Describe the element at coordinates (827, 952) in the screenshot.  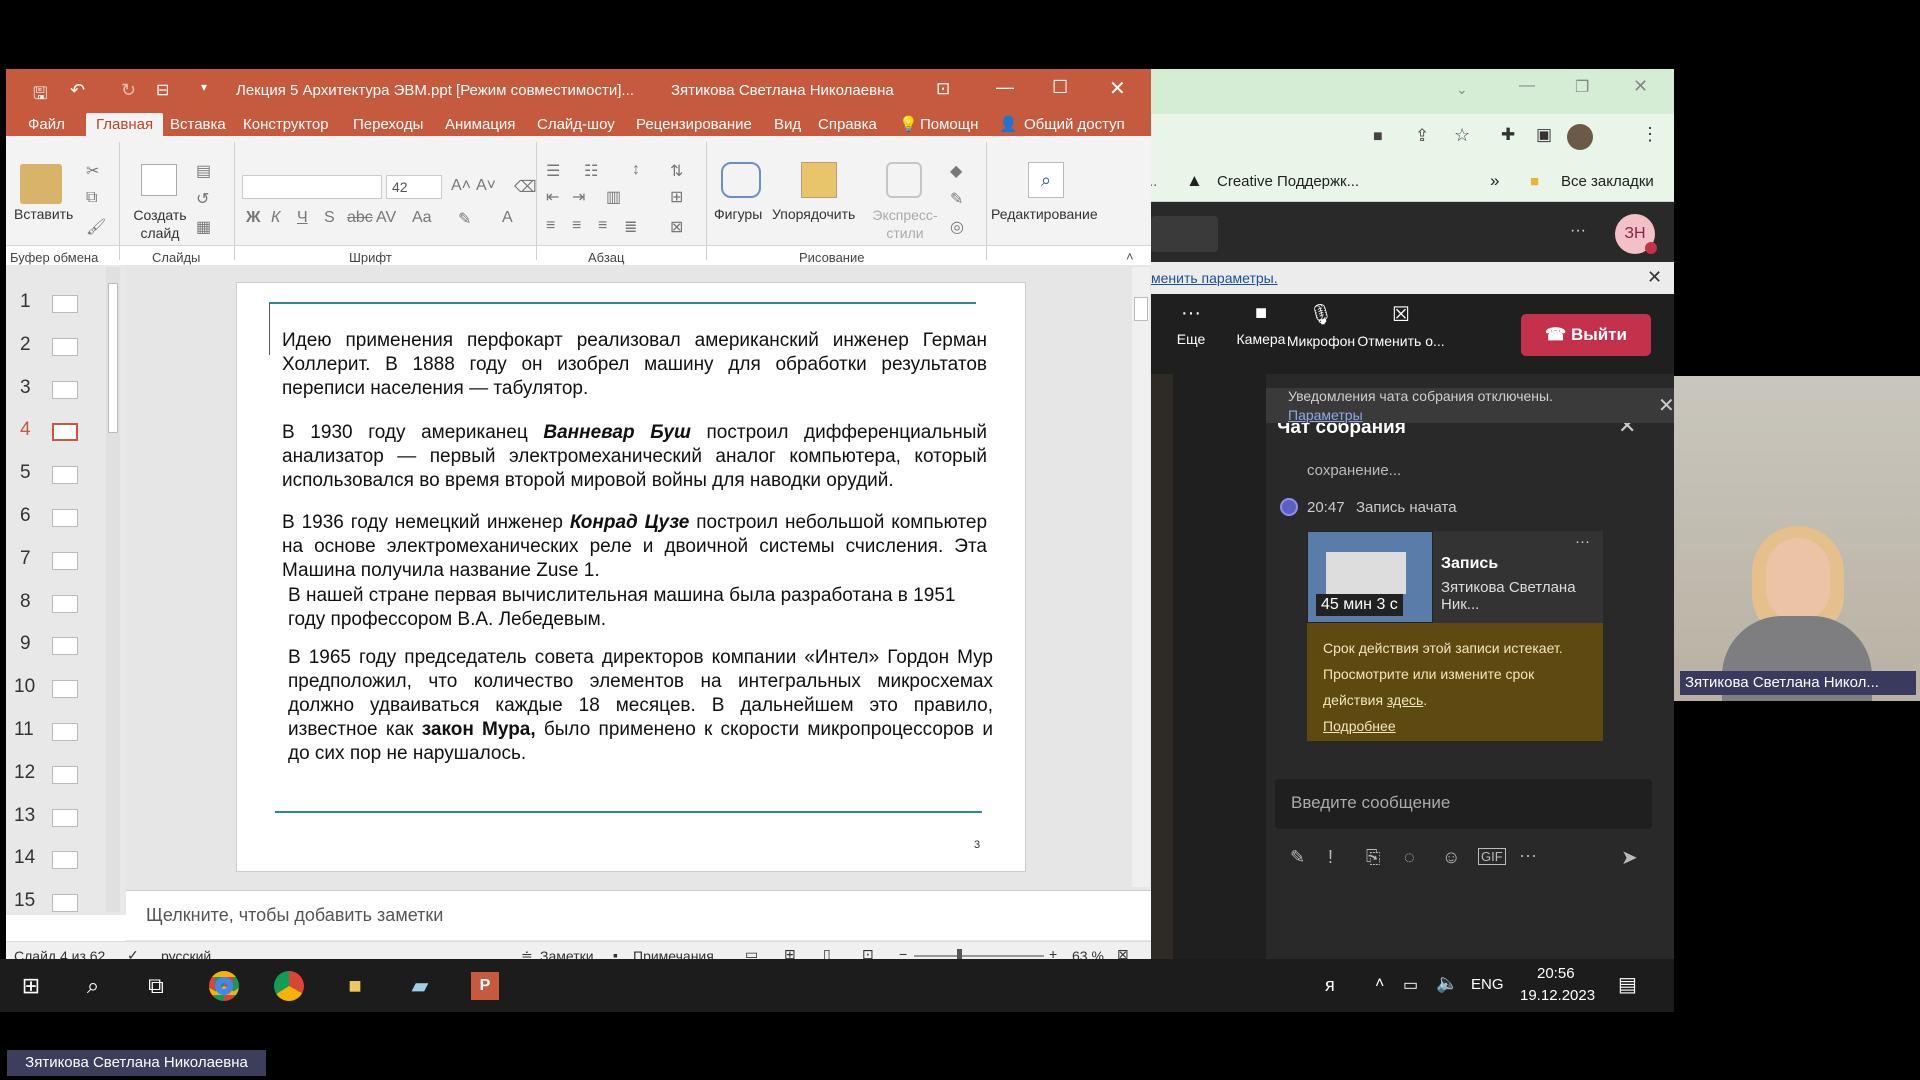
I see `reading-view-icon: ▯` at that location.